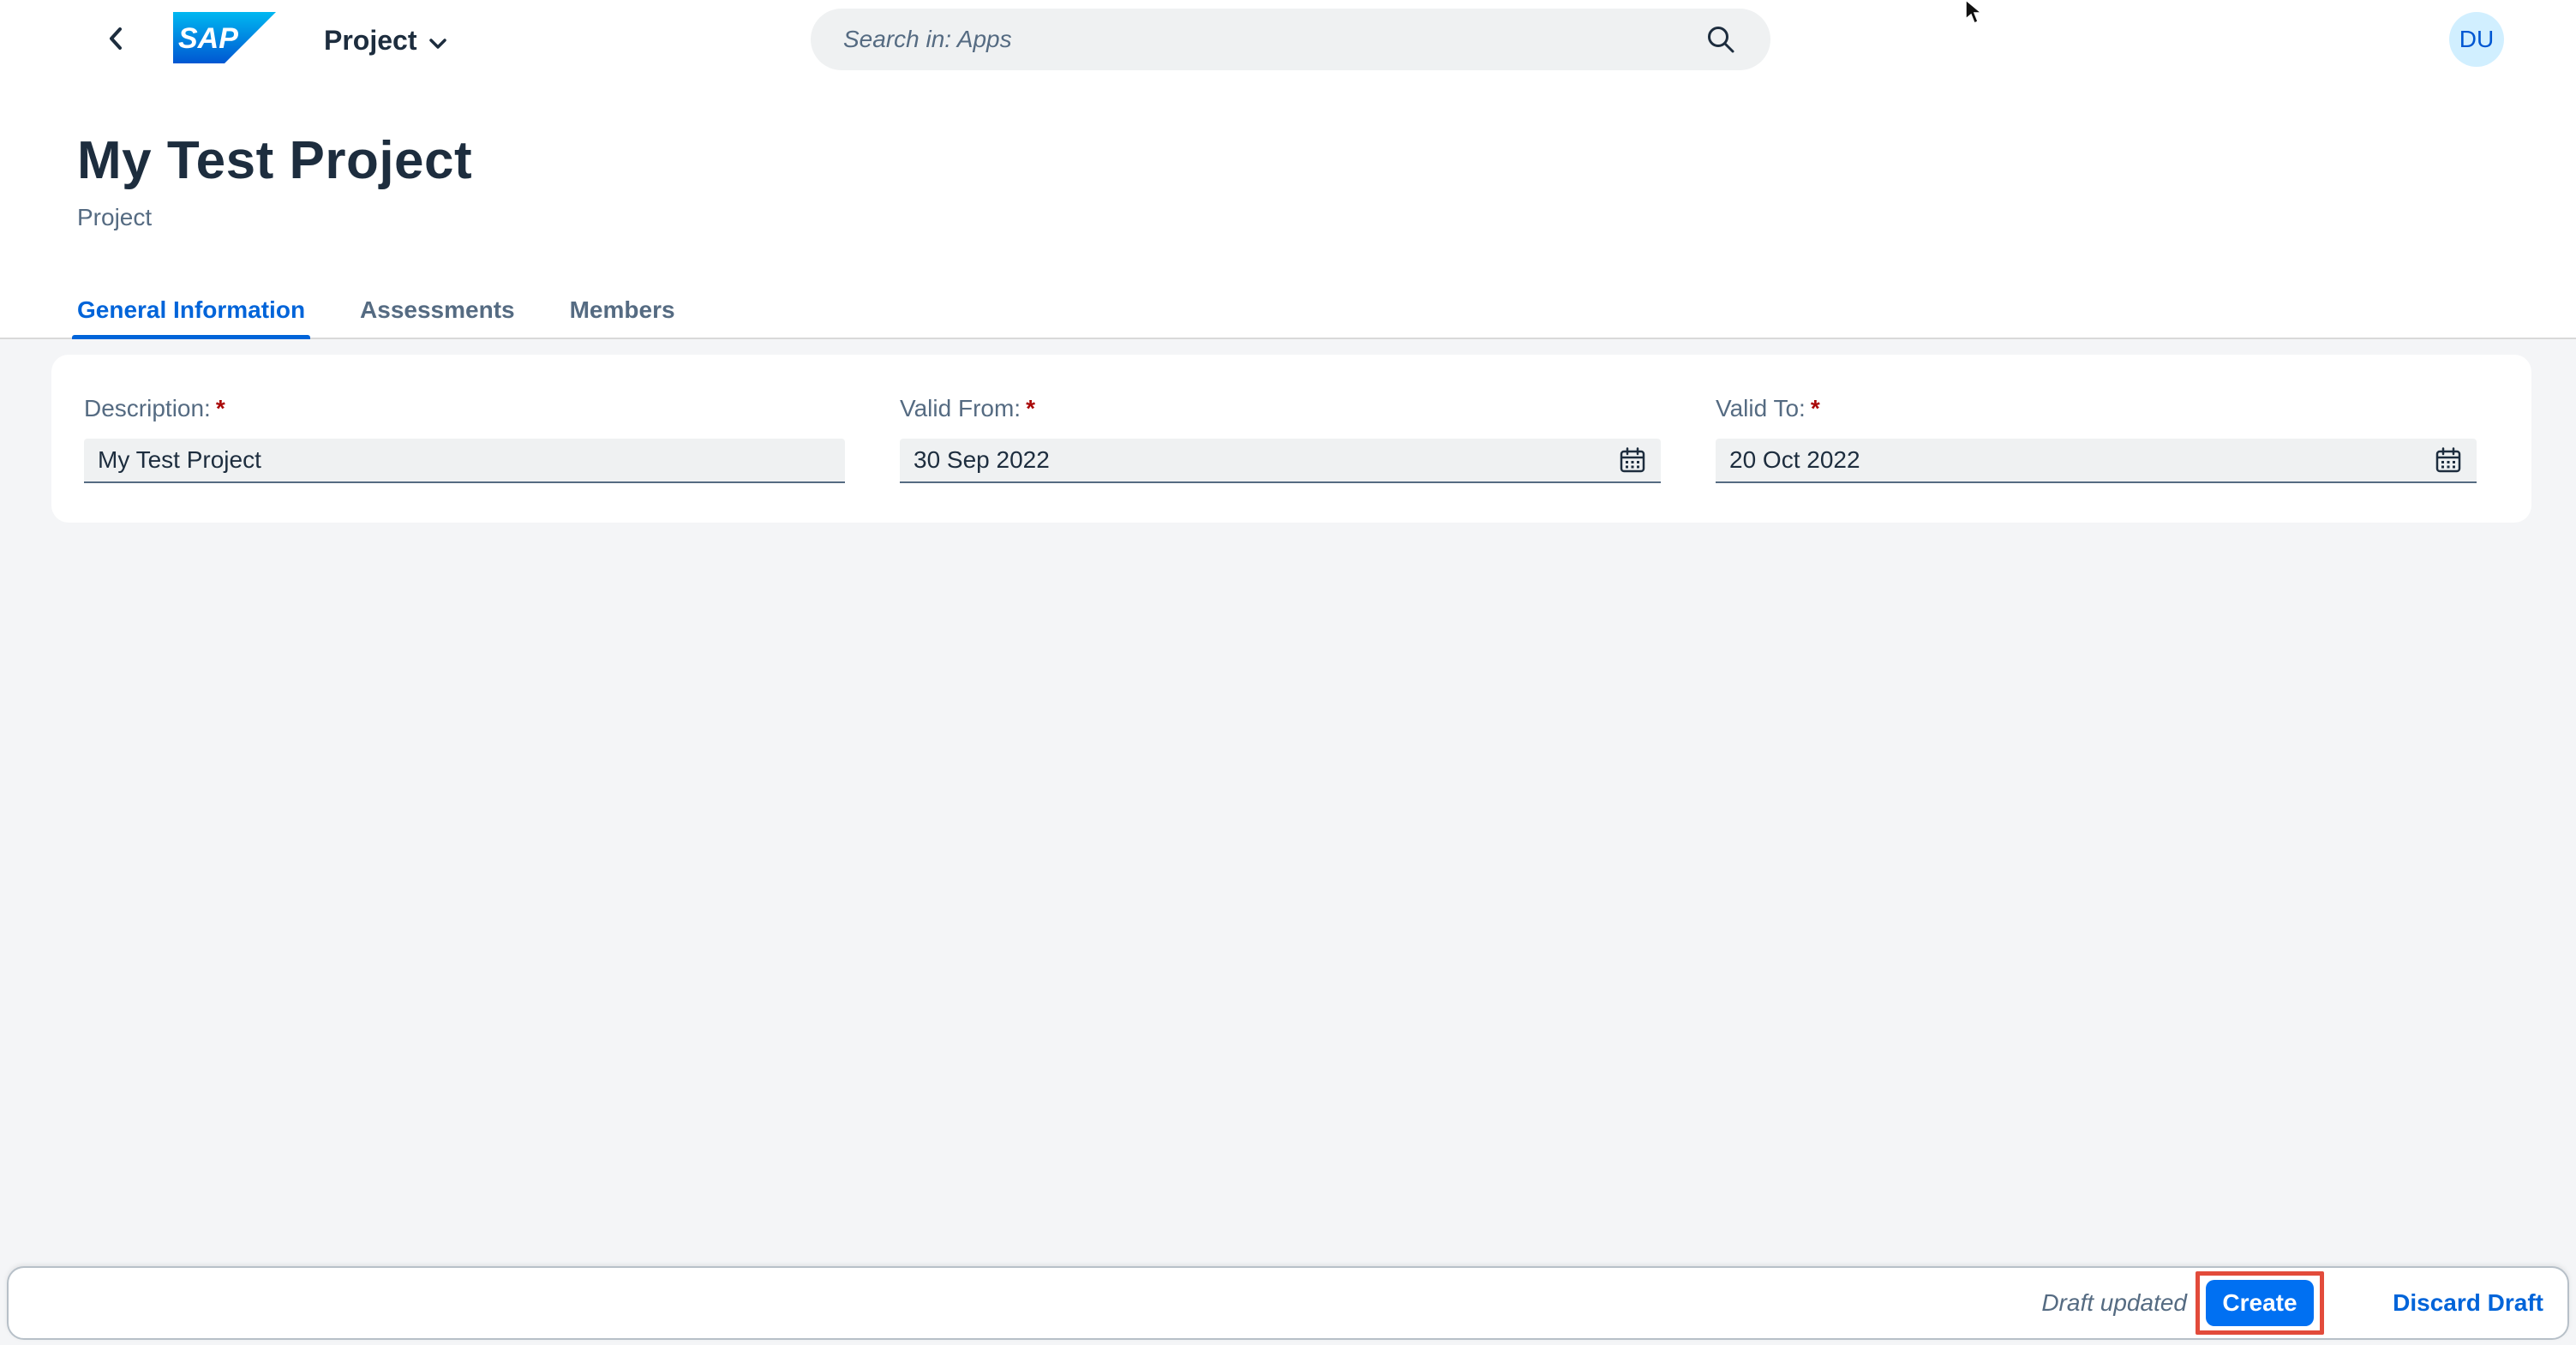  I want to click on back-button, so click(116, 40).